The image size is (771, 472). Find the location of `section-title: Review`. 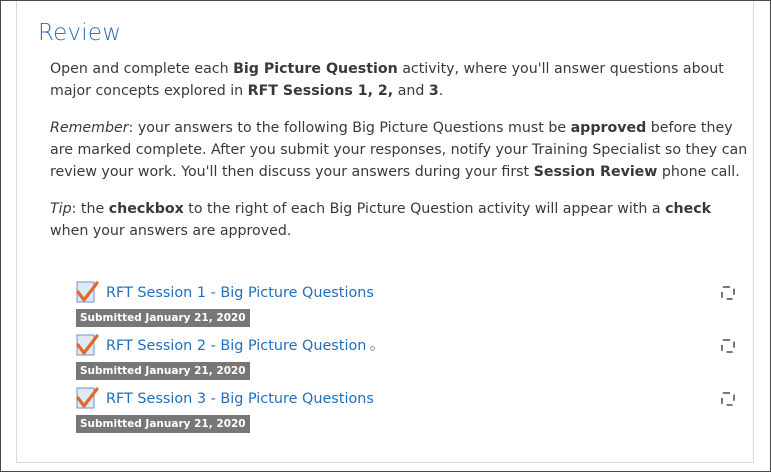

section-title: Review is located at coordinates (80, 33).